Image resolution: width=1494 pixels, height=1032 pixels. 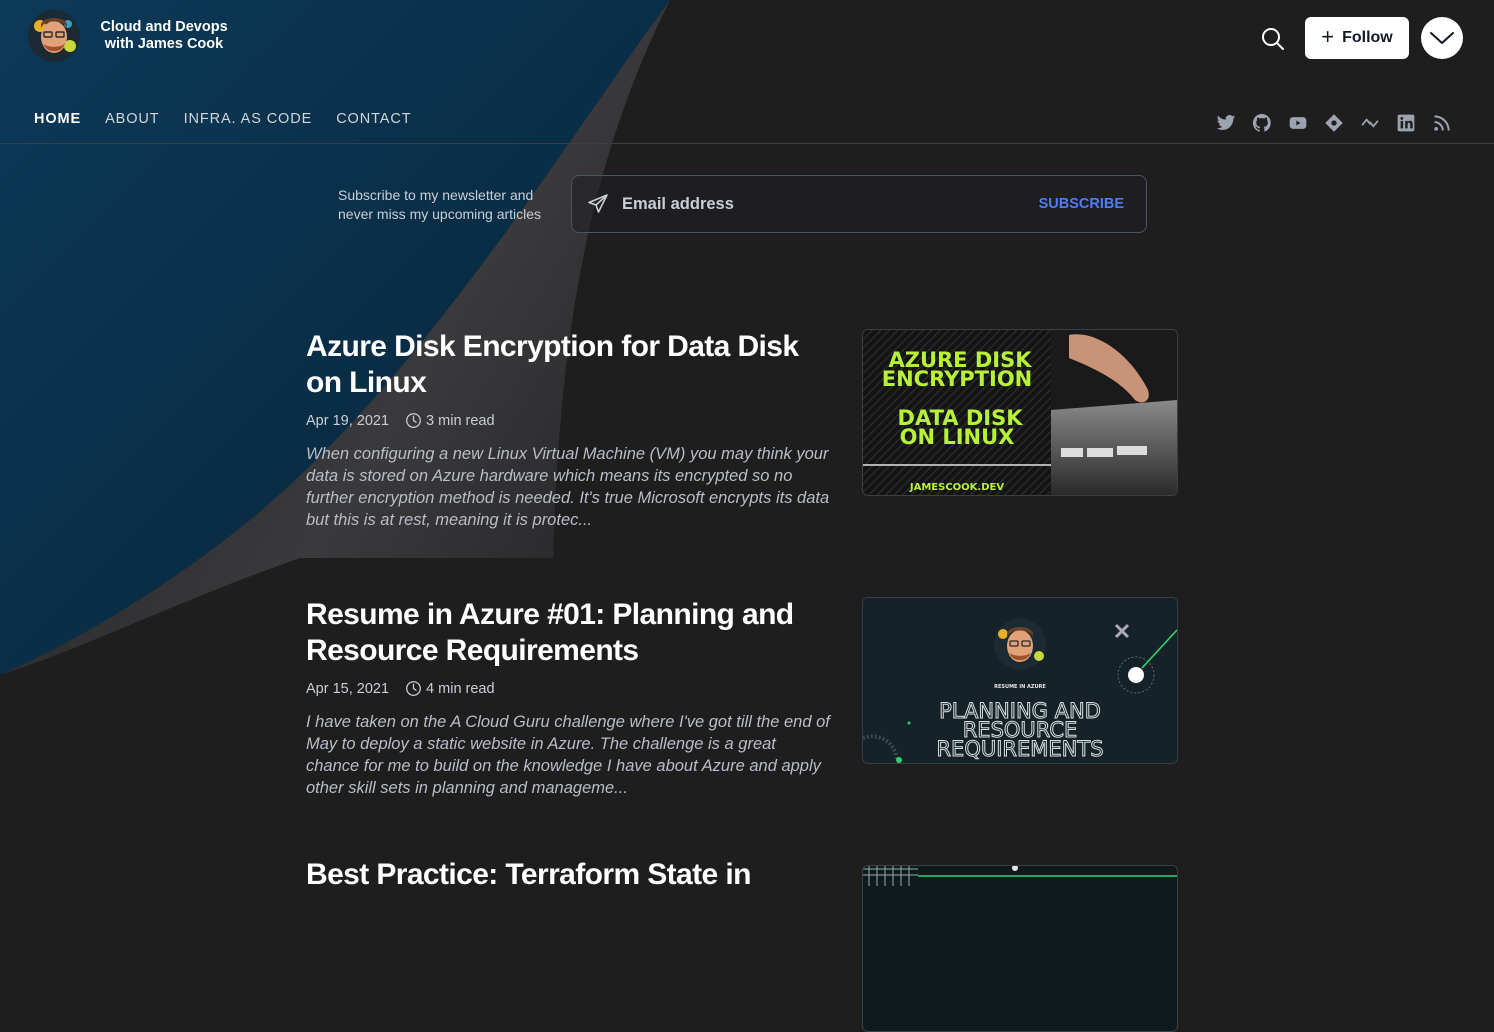 I want to click on blog-title: Cloud and Devops with James Cook, so click(x=164, y=36).